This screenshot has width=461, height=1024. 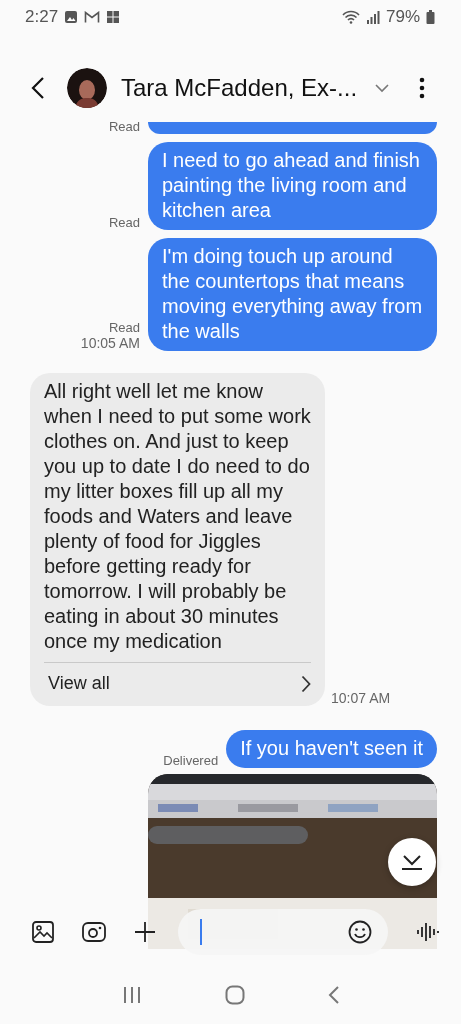 I want to click on back-nav-icon, so click(x=333, y=995).